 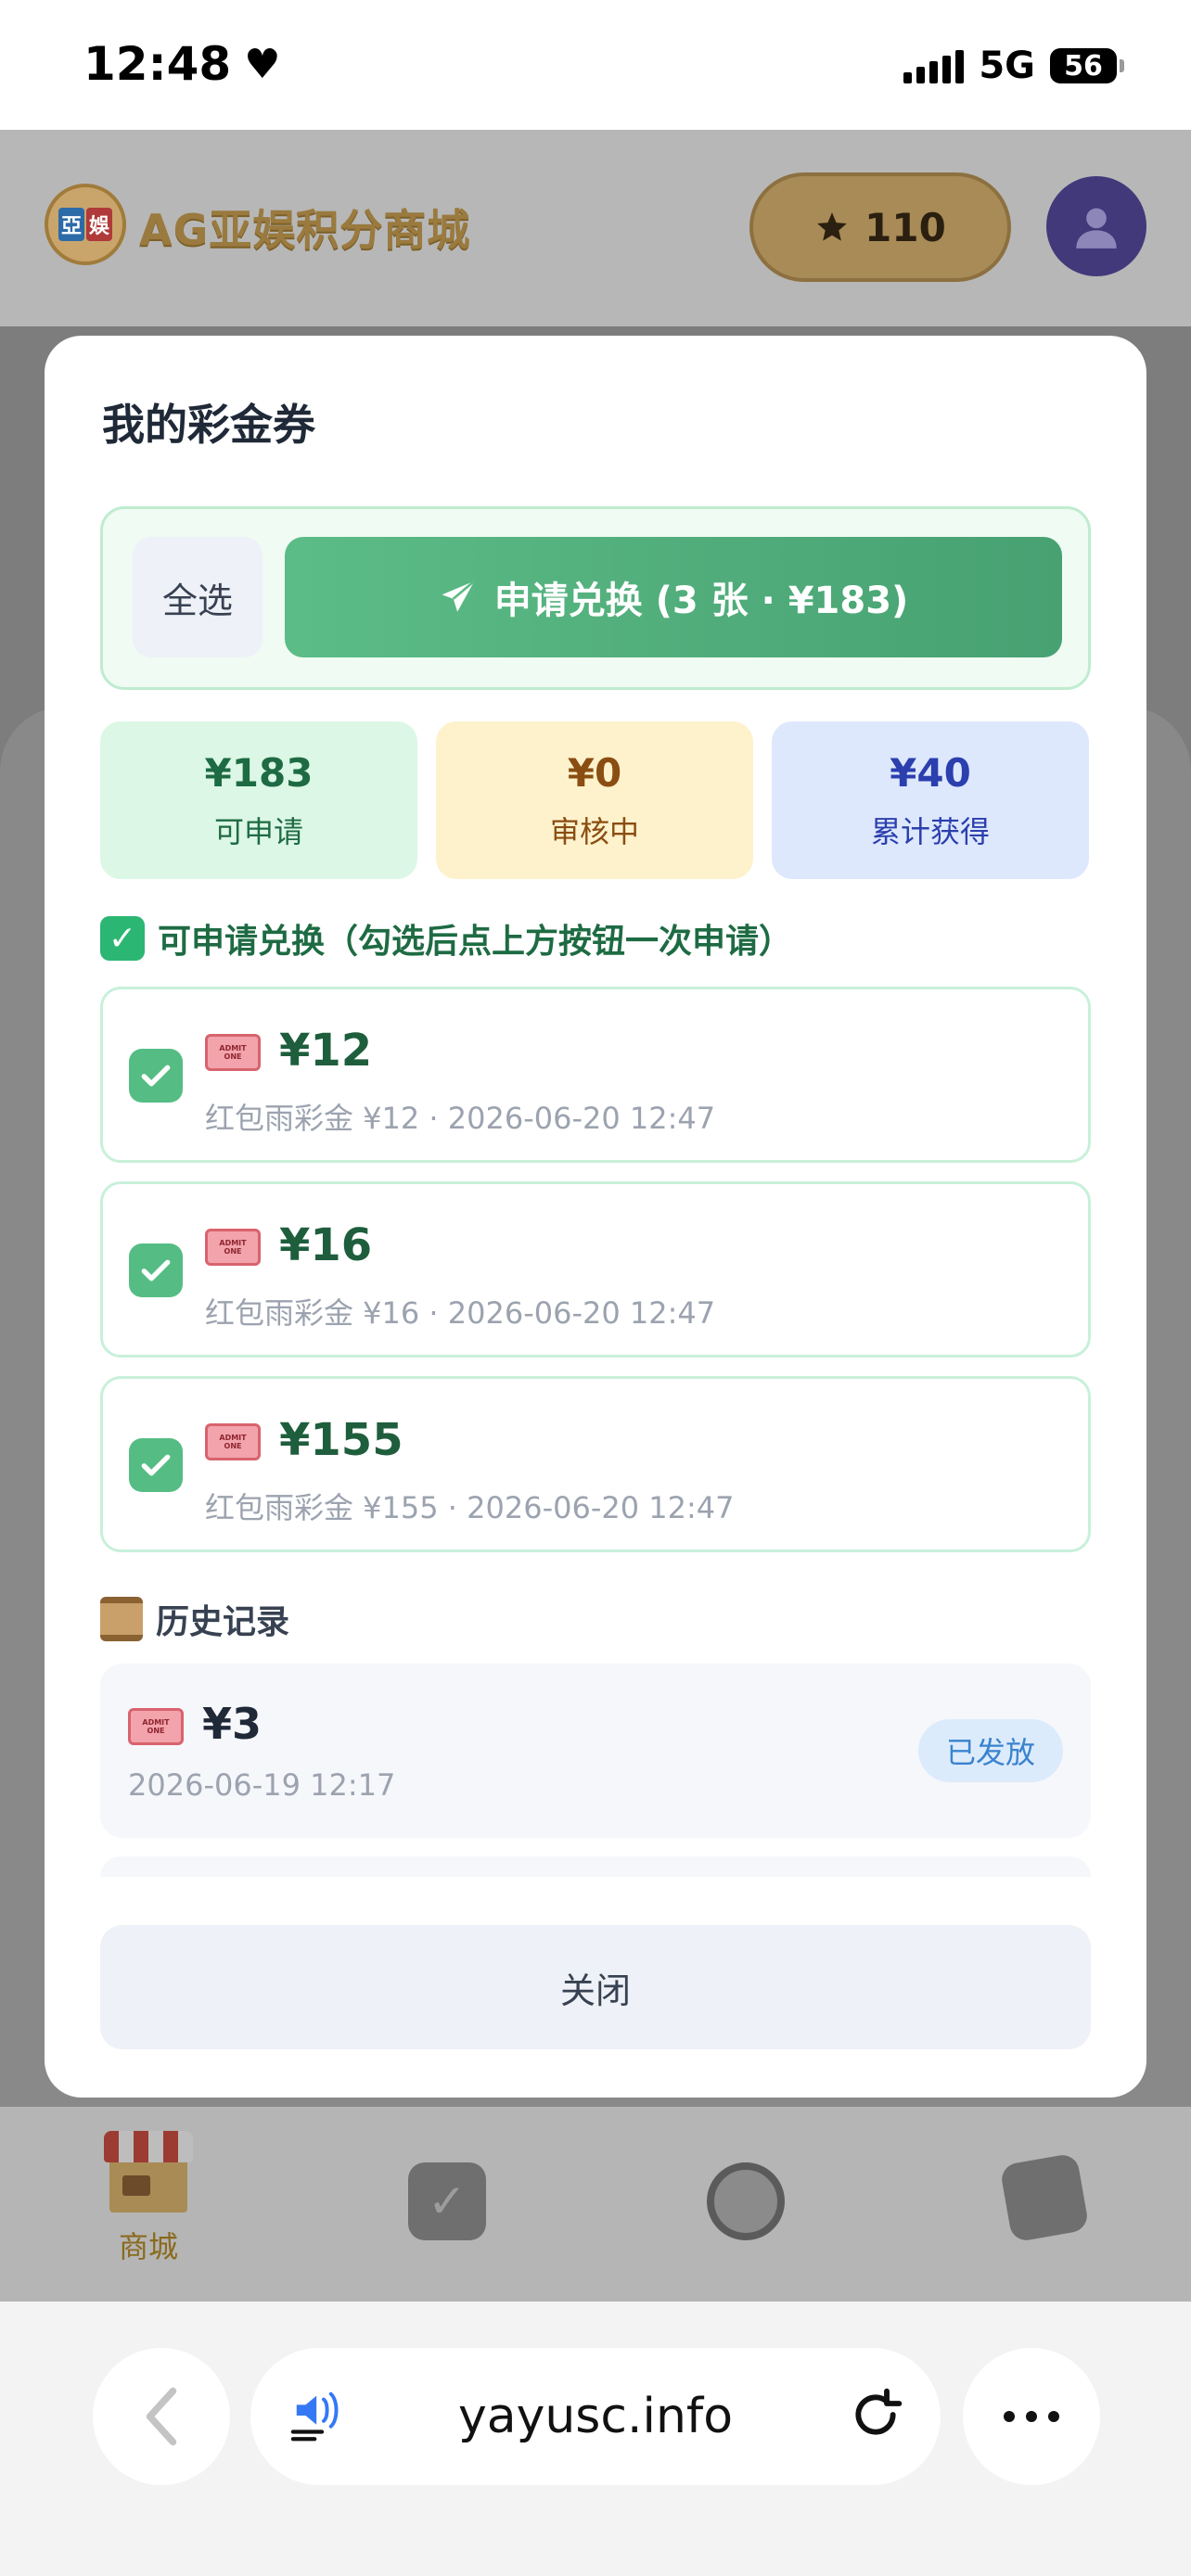 What do you see at coordinates (595, 65) in the screenshot?
I see `status-bar: 12:48 ♥ 5G 56` at bounding box center [595, 65].